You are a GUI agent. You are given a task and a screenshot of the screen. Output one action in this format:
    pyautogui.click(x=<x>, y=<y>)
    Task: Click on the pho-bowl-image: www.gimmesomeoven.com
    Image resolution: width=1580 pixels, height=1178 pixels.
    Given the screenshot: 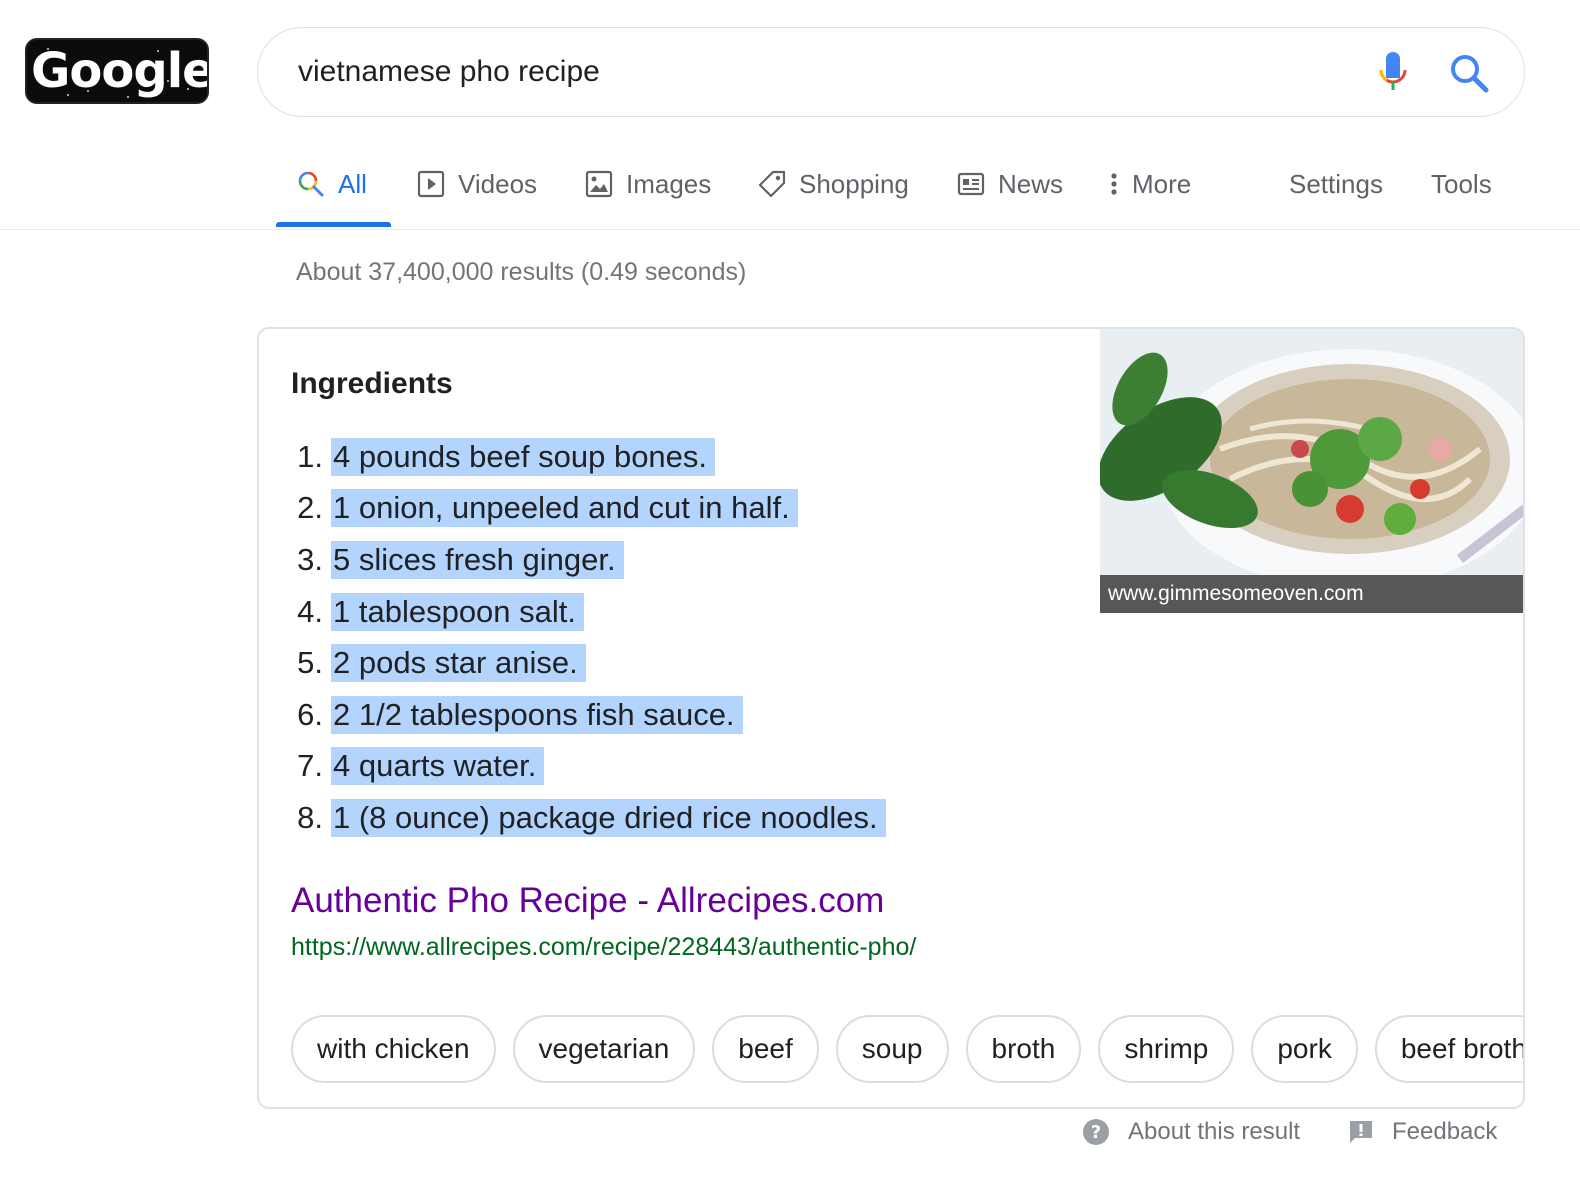 What is the action you would take?
    pyautogui.click(x=1311, y=471)
    